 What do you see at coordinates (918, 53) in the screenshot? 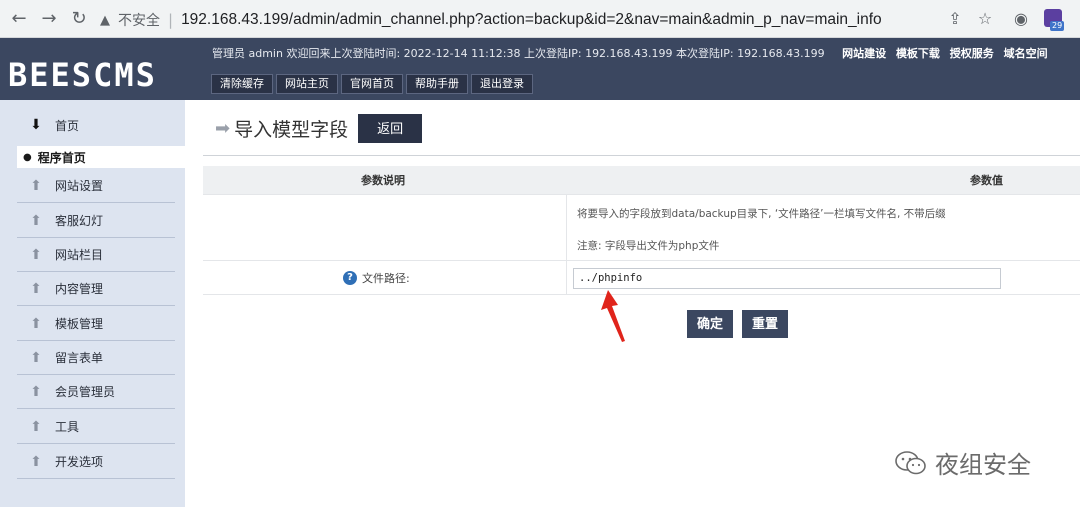
I see `link-template-download: 模板下载` at bounding box center [918, 53].